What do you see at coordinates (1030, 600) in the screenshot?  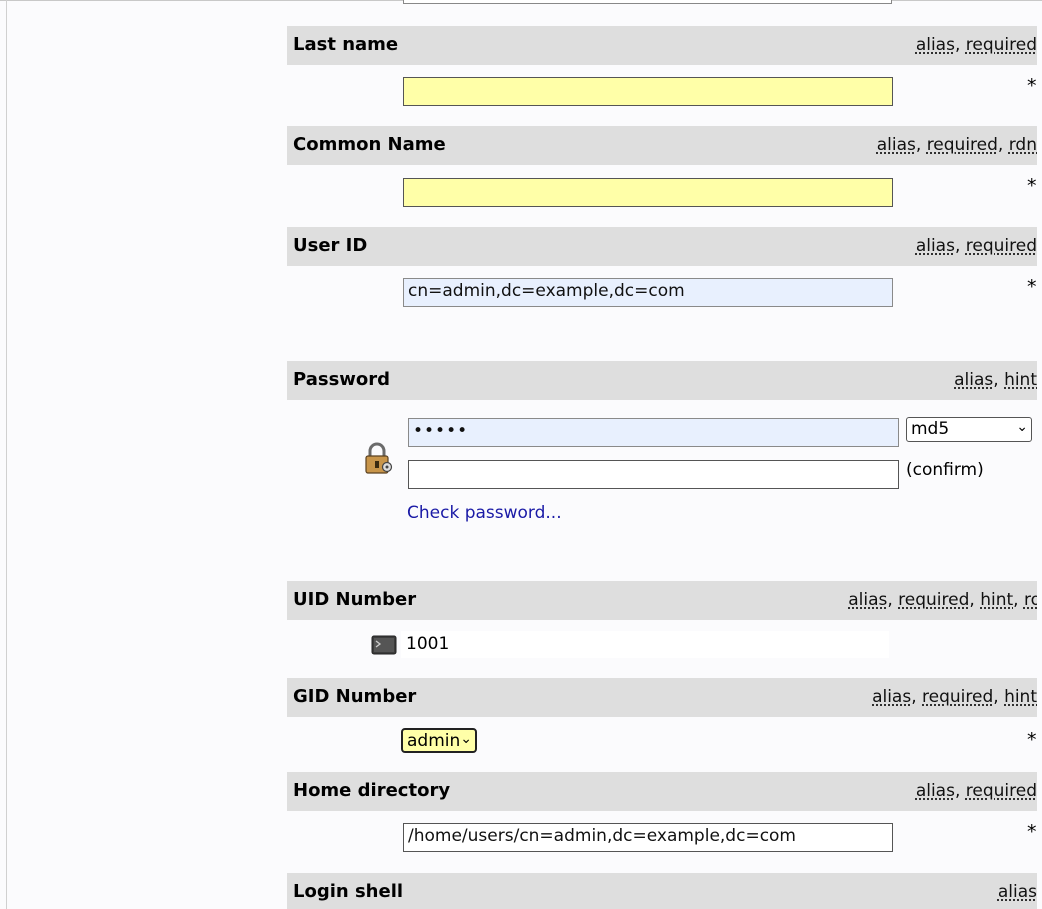 I see `tag-ro: ro` at bounding box center [1030, 600].